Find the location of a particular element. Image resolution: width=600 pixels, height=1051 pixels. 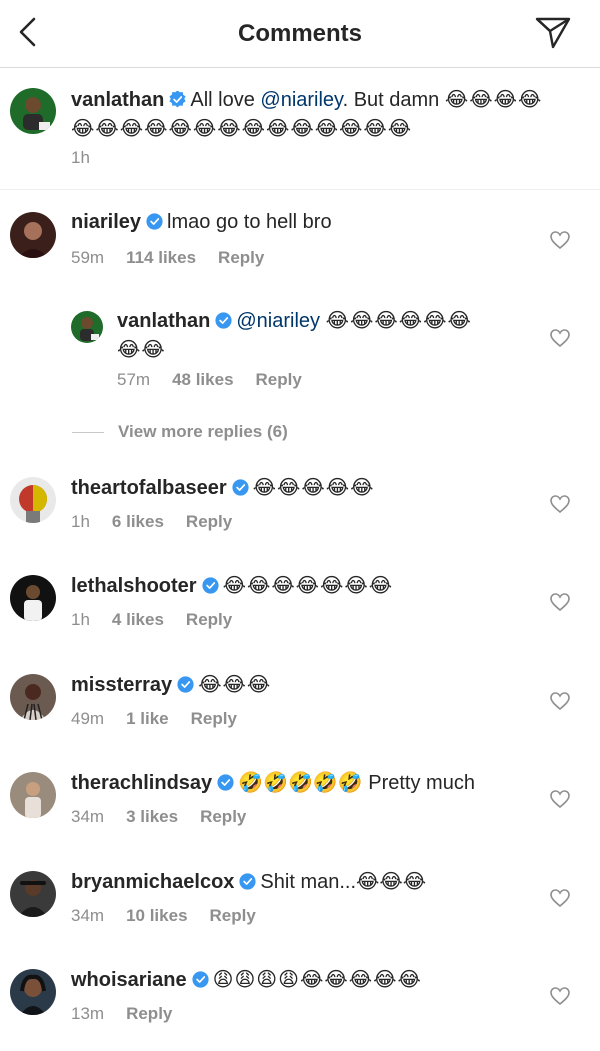

likes-count: 1 like is located at coordinates (147, 718).